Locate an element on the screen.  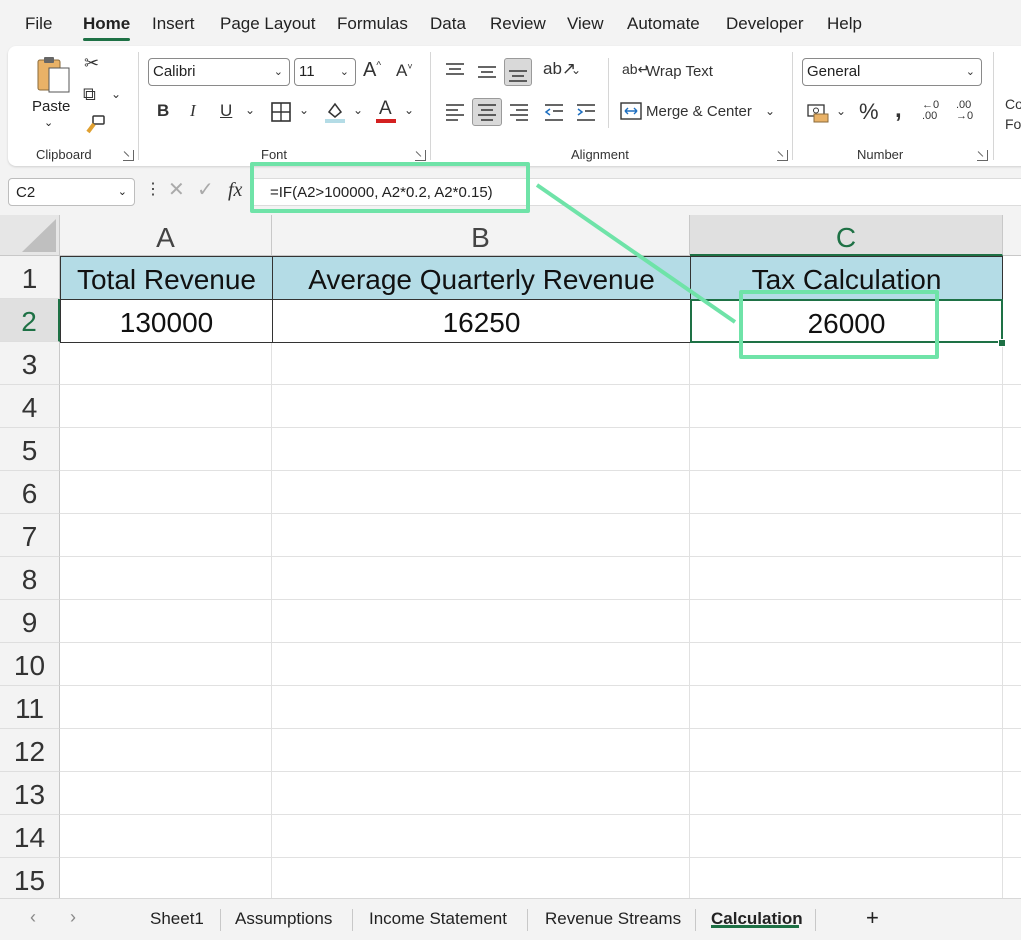
percent-style-button: % is located at coordinates (869, 112).